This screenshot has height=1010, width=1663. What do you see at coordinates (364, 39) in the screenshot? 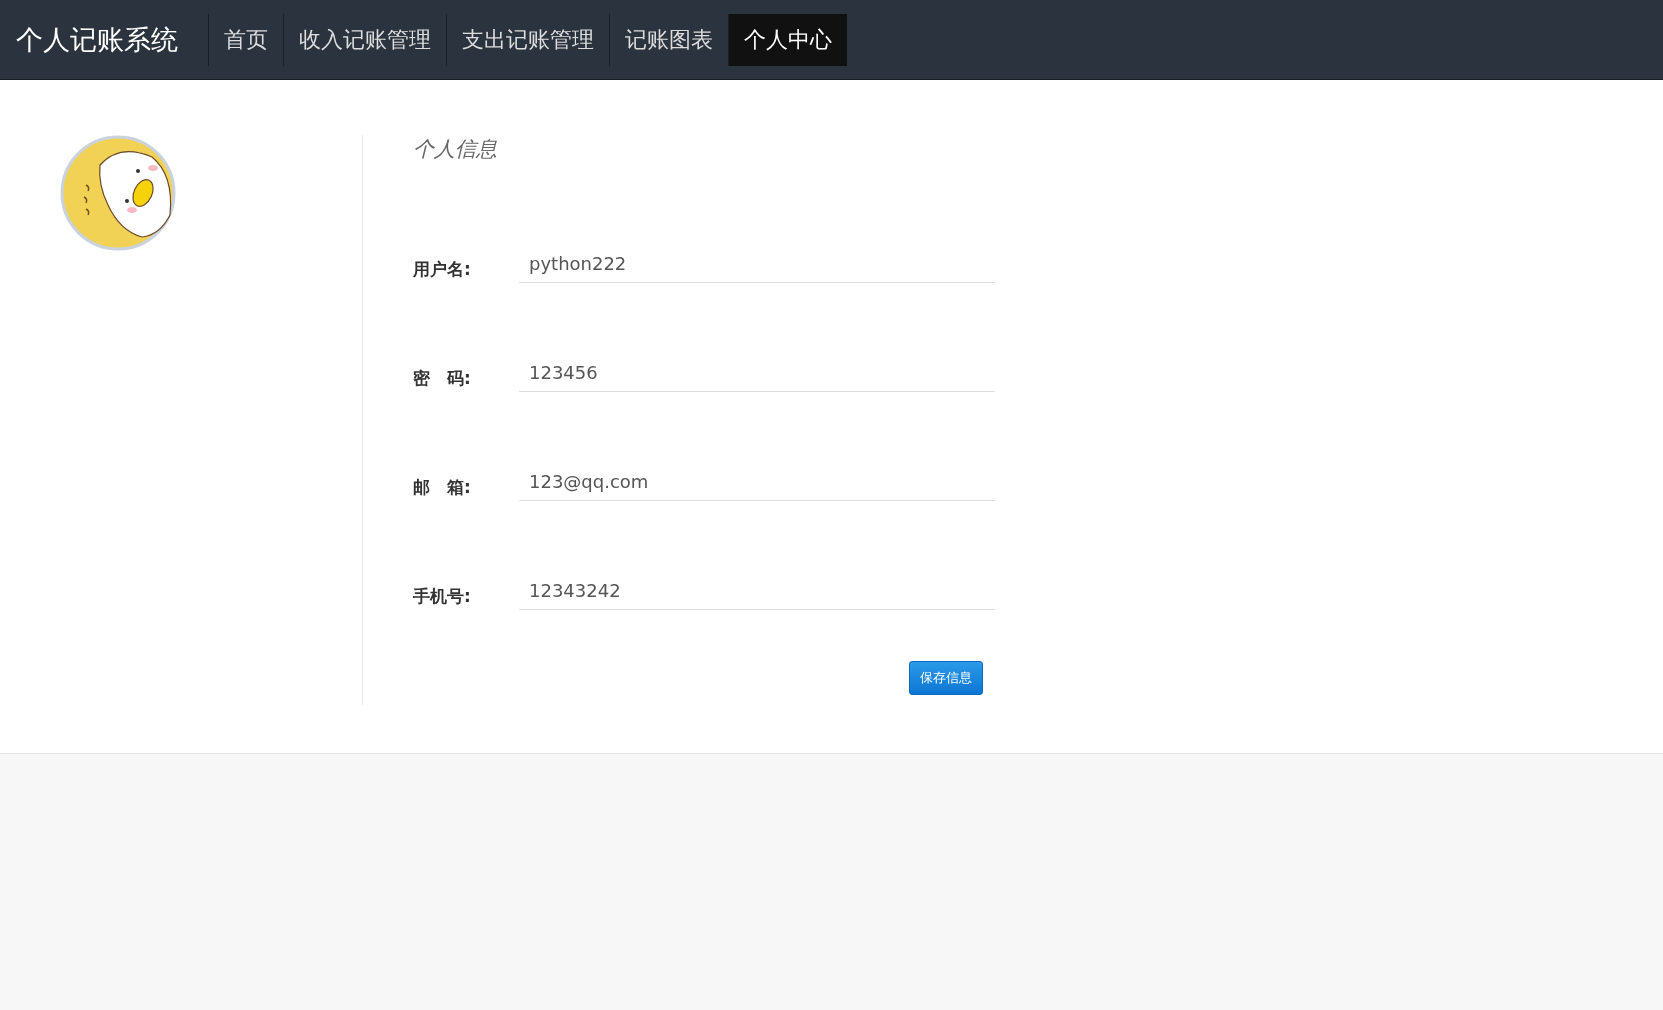
I see `nav-tab: 收入记账管理` at bounding box center [364, 39].